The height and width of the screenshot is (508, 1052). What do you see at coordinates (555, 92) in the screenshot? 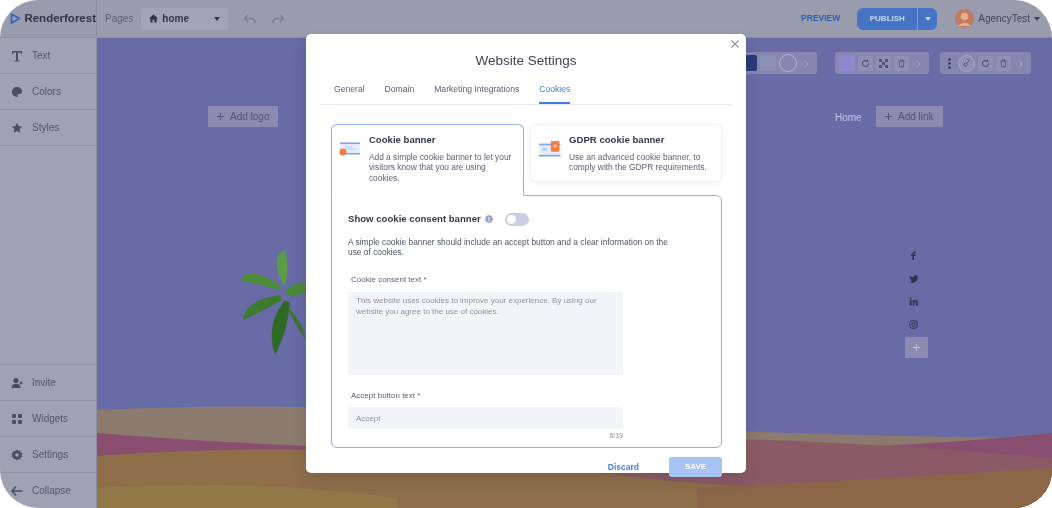
I see `tab: Cookies` at bounding box center [555, 92].